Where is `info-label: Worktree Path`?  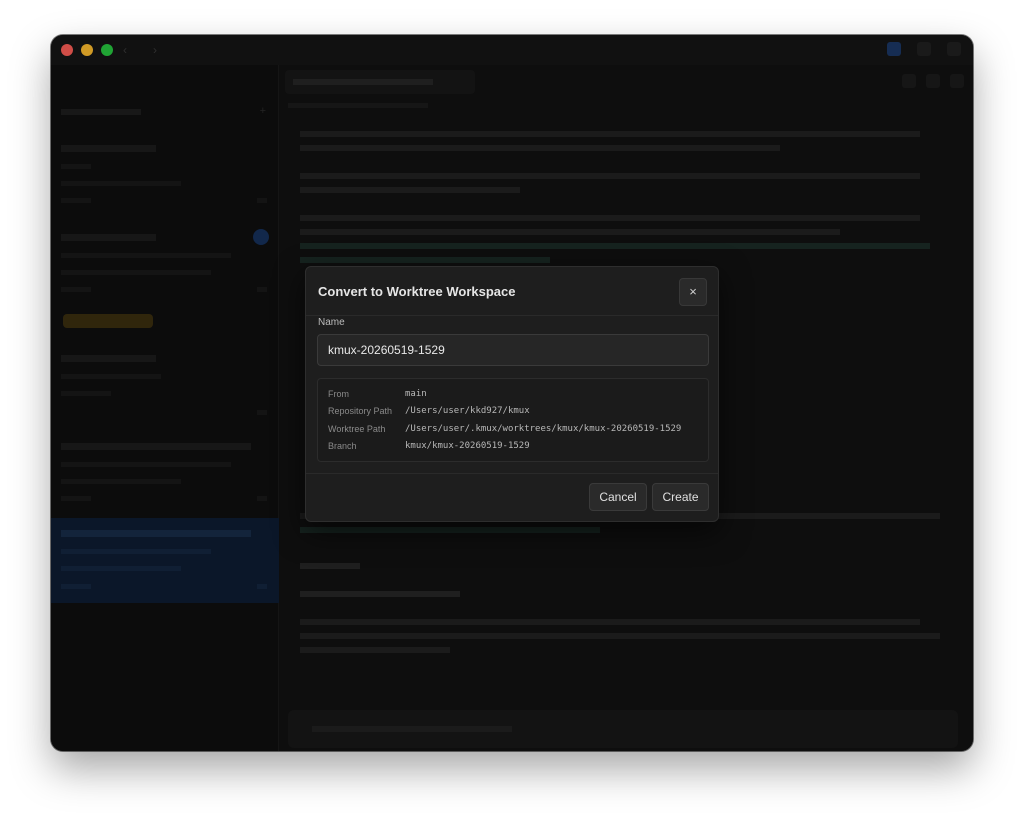
info-label: Worktree Path is located at coordinates (357, 429).